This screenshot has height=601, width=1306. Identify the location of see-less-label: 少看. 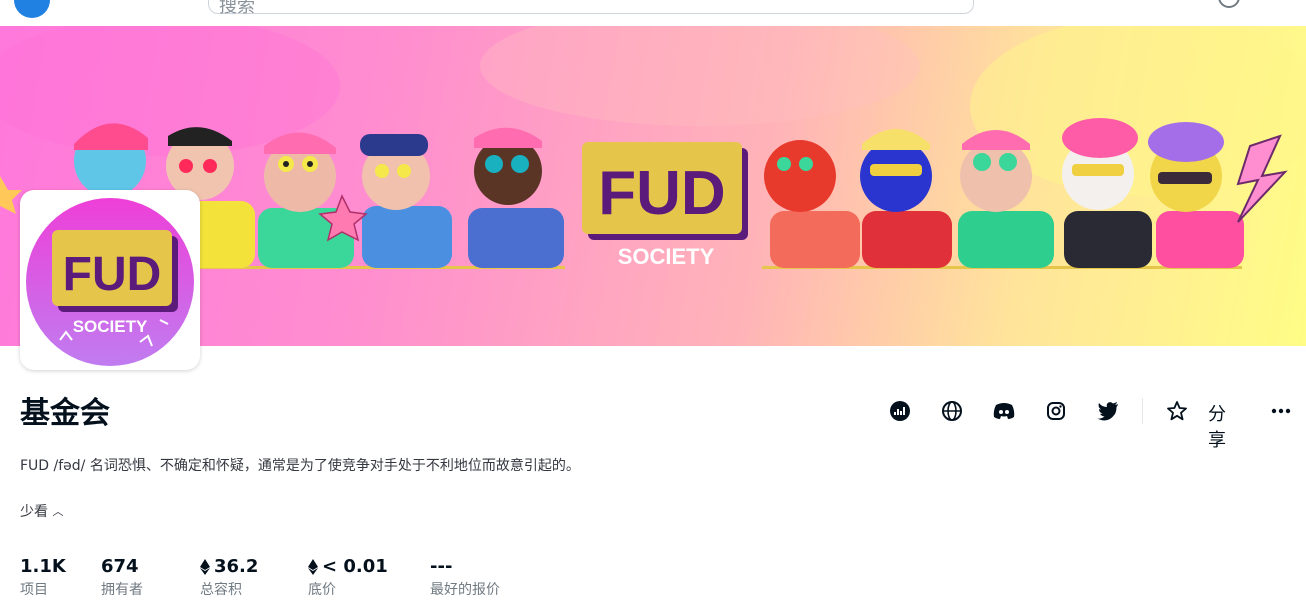
(34, 512).